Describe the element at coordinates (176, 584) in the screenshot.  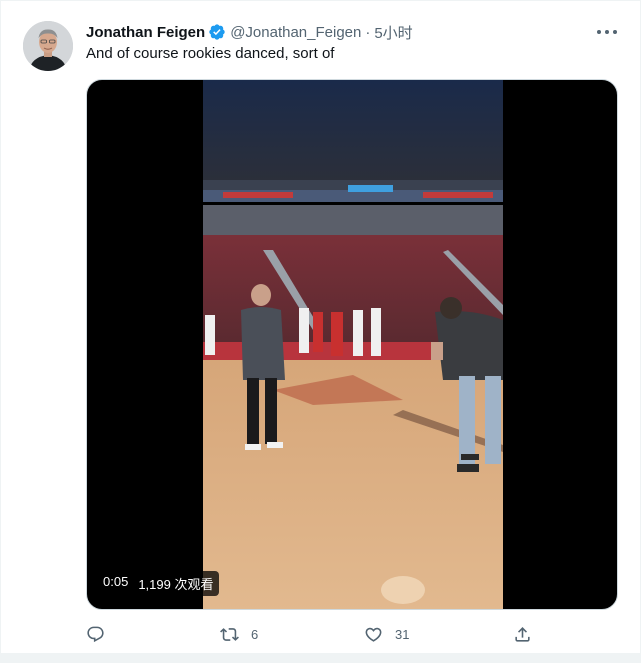
I see `video-view-count: 1,199 次观看` at that location.